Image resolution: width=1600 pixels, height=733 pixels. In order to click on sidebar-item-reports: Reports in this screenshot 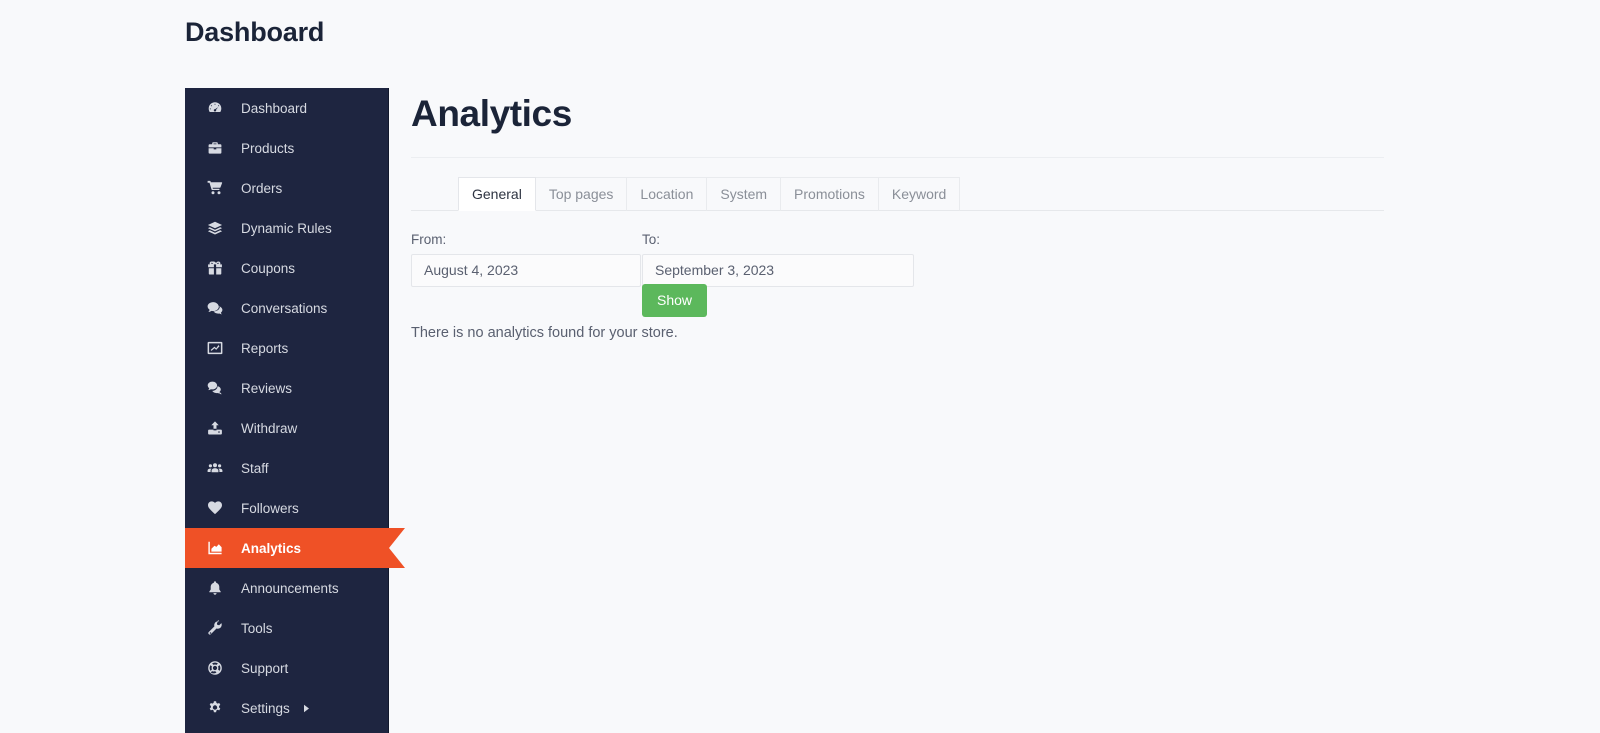, I will do `click(286, 348)`.